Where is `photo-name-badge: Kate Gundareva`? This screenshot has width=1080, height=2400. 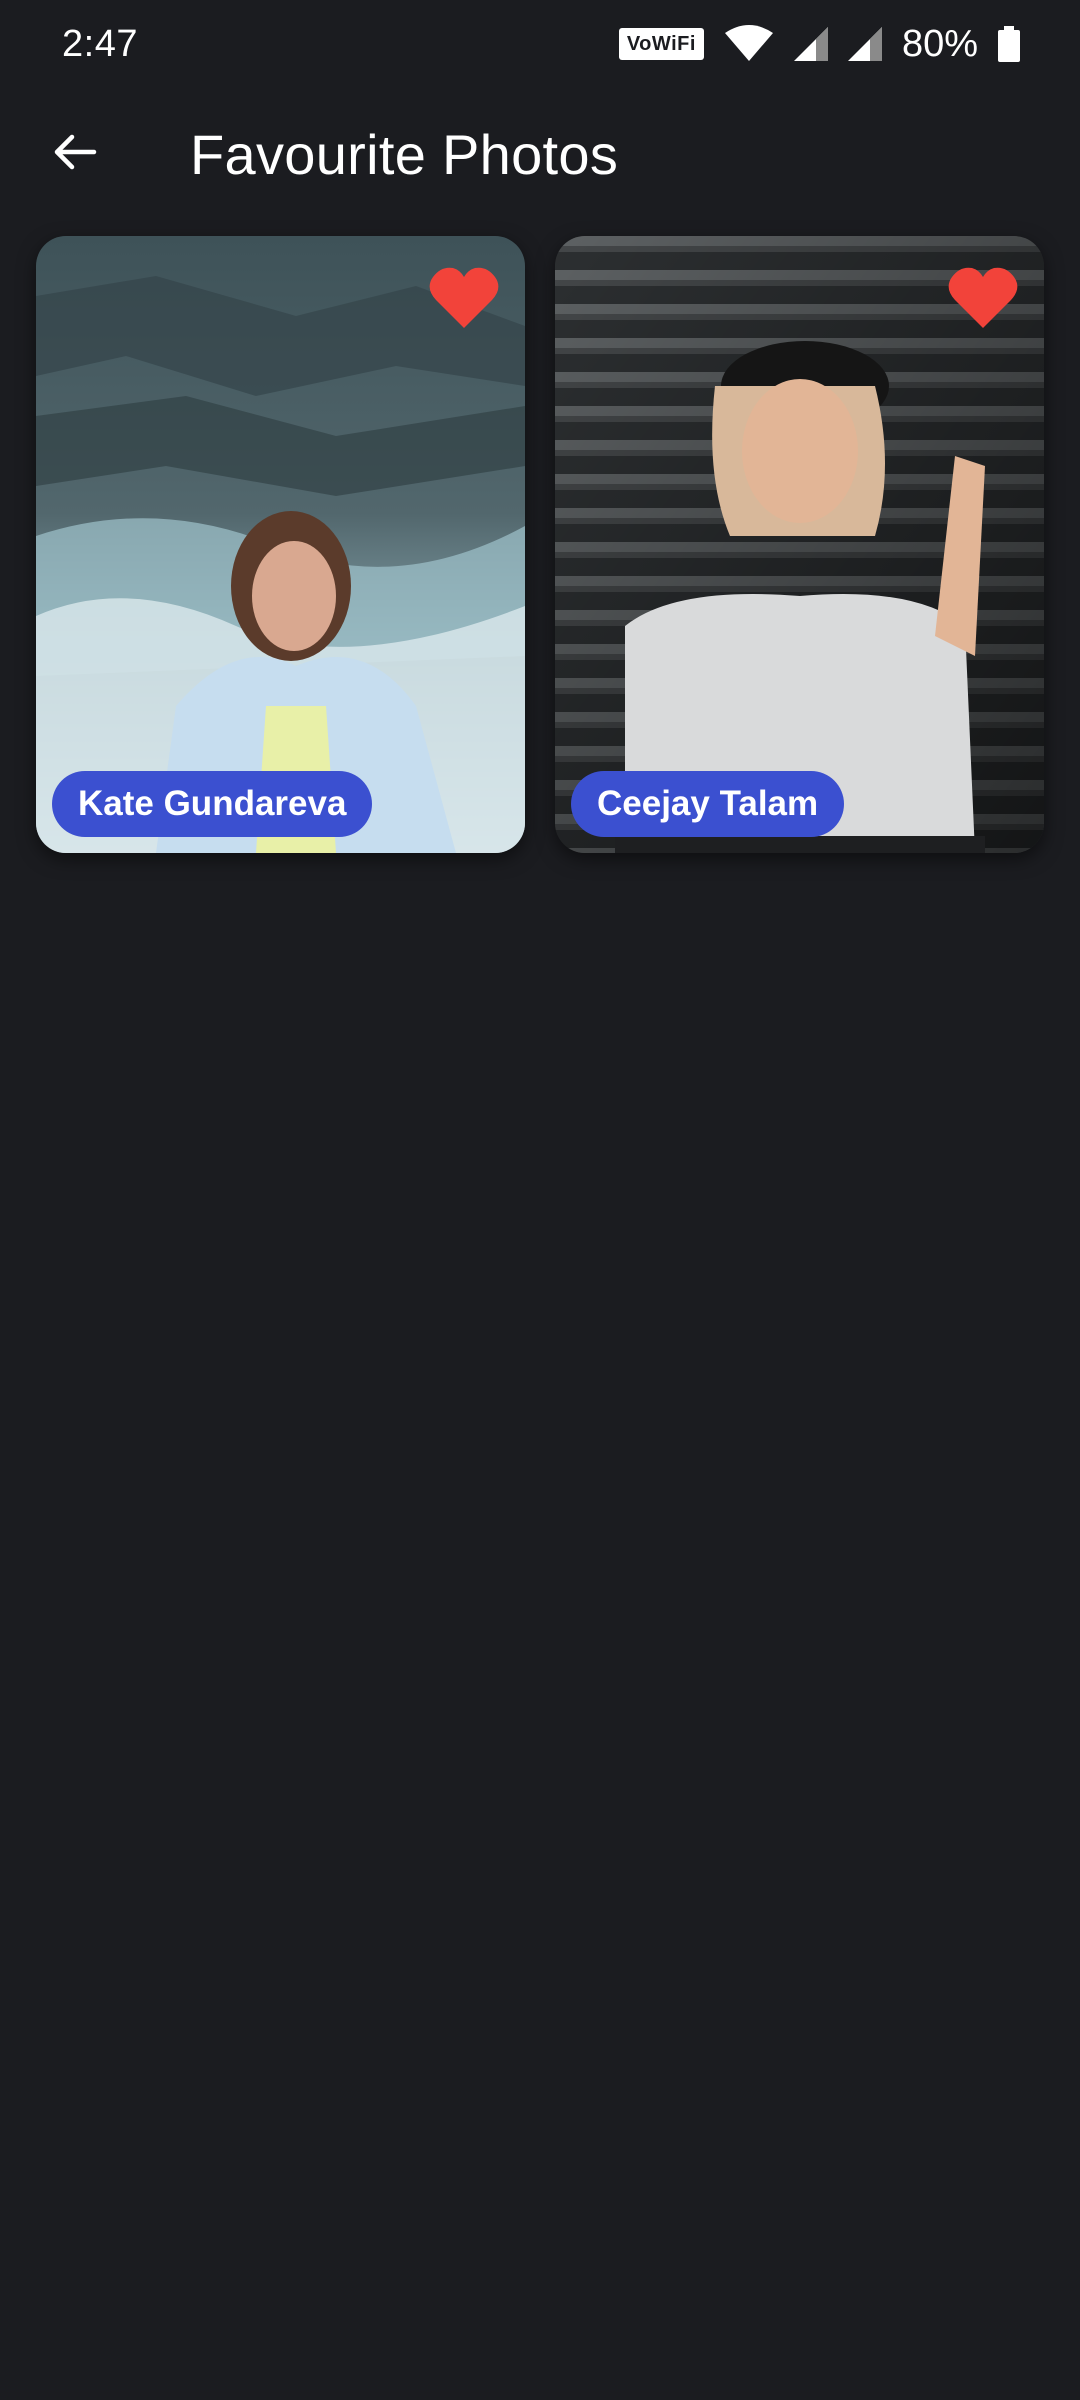 photo-name-badge: Kate Gundareva is located at coordinates (212, 804).